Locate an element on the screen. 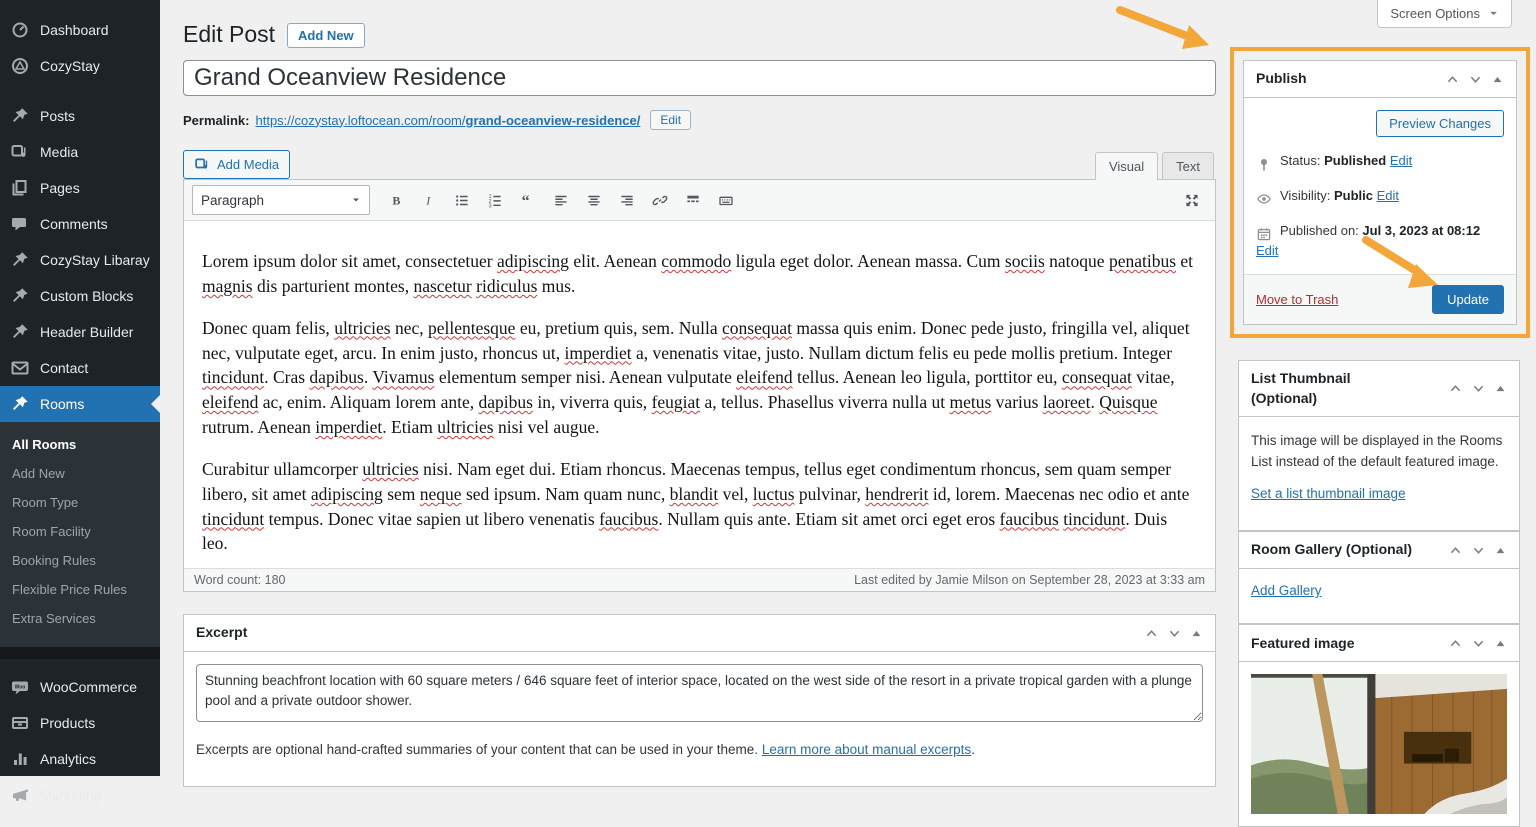 This screenshot has height=827, width=1536. set-list-thumbnail-link: Set a list thumbnail image is located at coordinates (1328, 493).